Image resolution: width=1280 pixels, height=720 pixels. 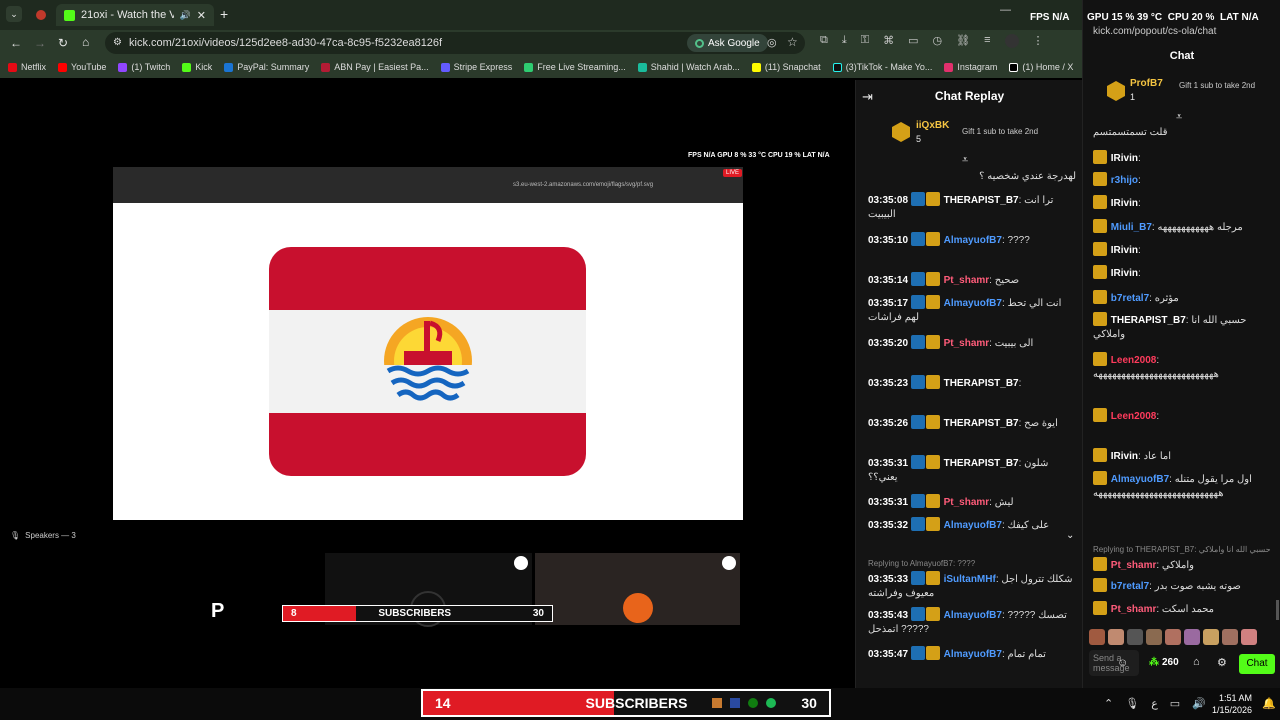 I want to click on eye-off-icon: ◎, so click(x=772, y=42).